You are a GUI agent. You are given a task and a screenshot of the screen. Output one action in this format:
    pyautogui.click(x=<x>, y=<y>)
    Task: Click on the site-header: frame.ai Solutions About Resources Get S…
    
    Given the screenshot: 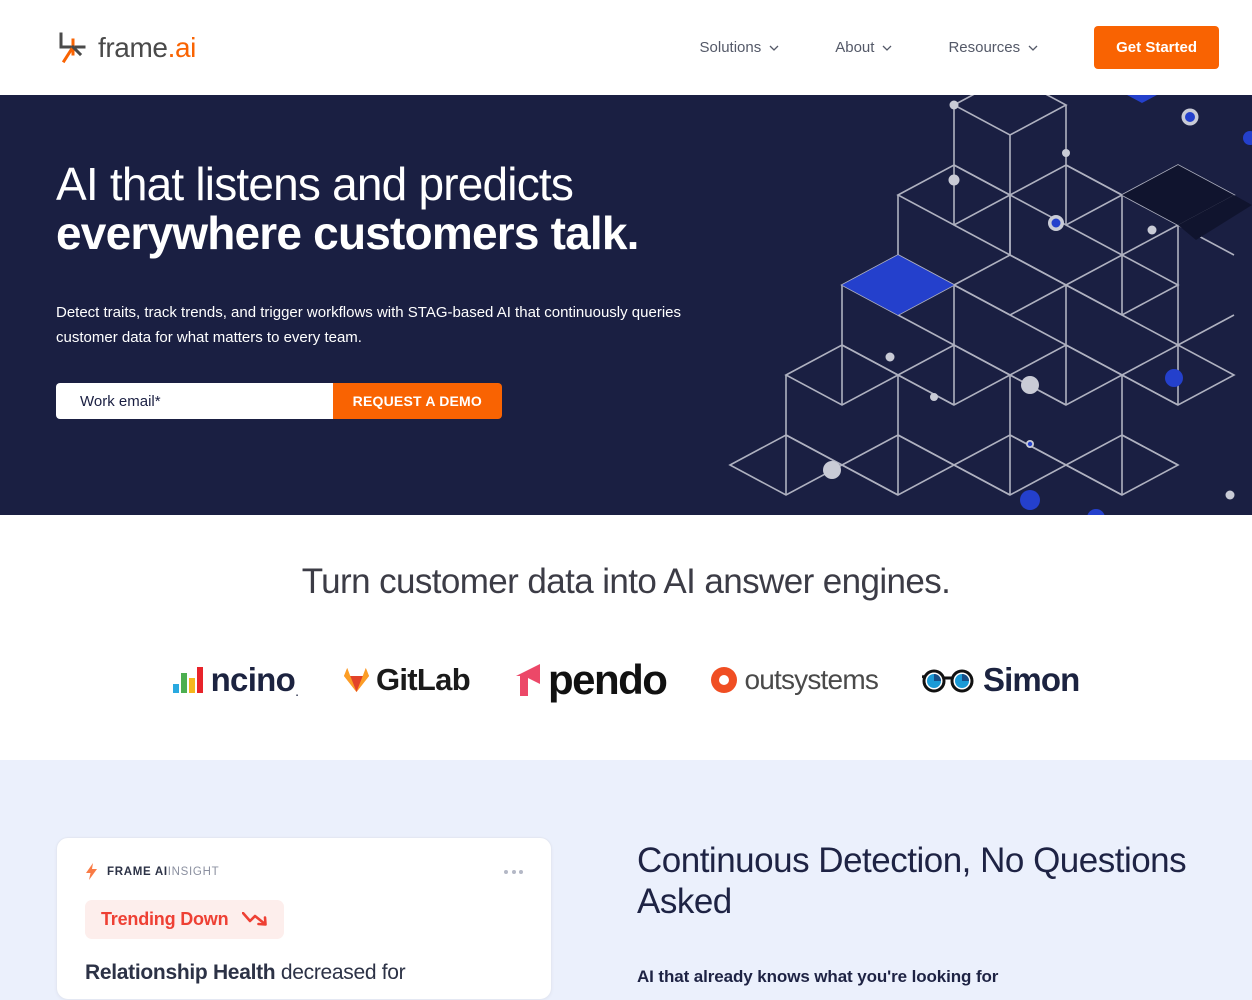 What is the action you would take?
    pyautogui.click(x=626, y=47)
    